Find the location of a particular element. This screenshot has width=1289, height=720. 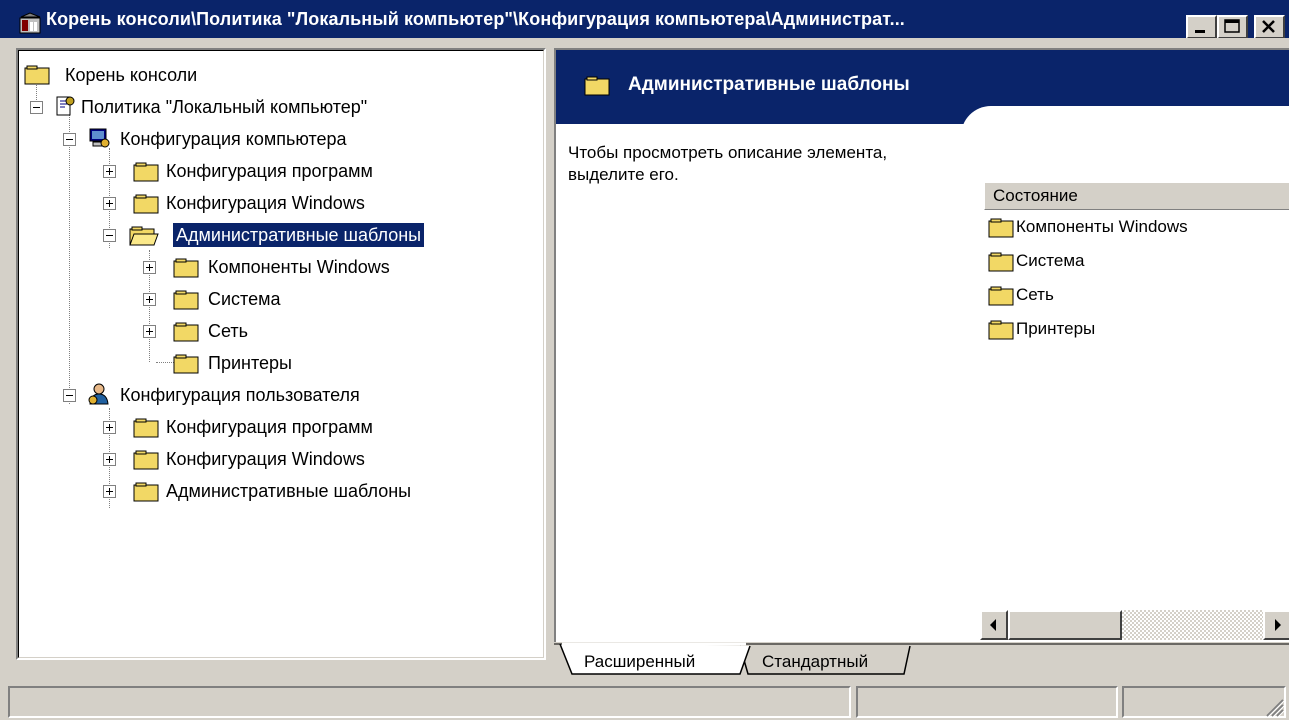

tree-node-label: Корень консоли is located at coordinates (131, 75).